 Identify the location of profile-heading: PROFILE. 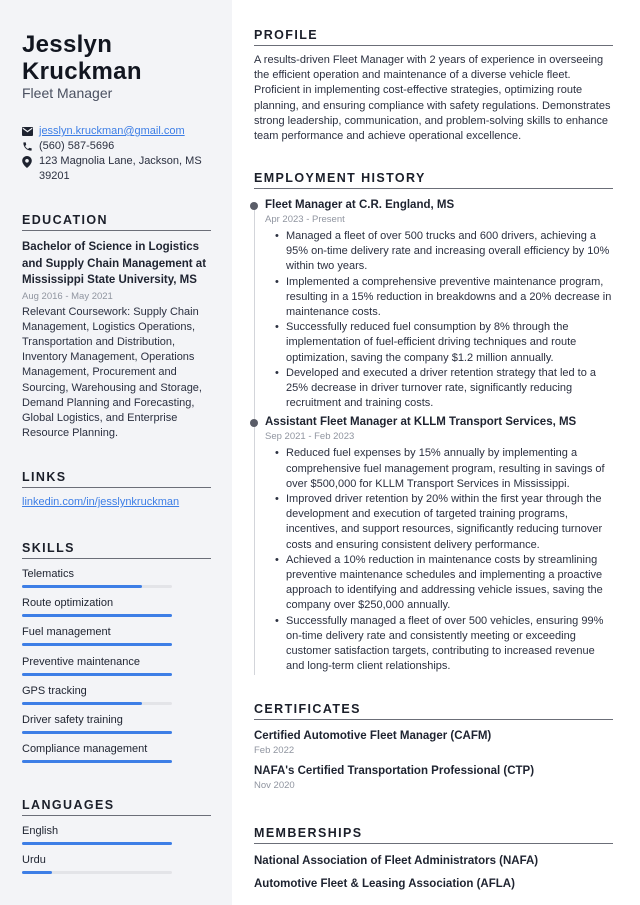
(433, 37).